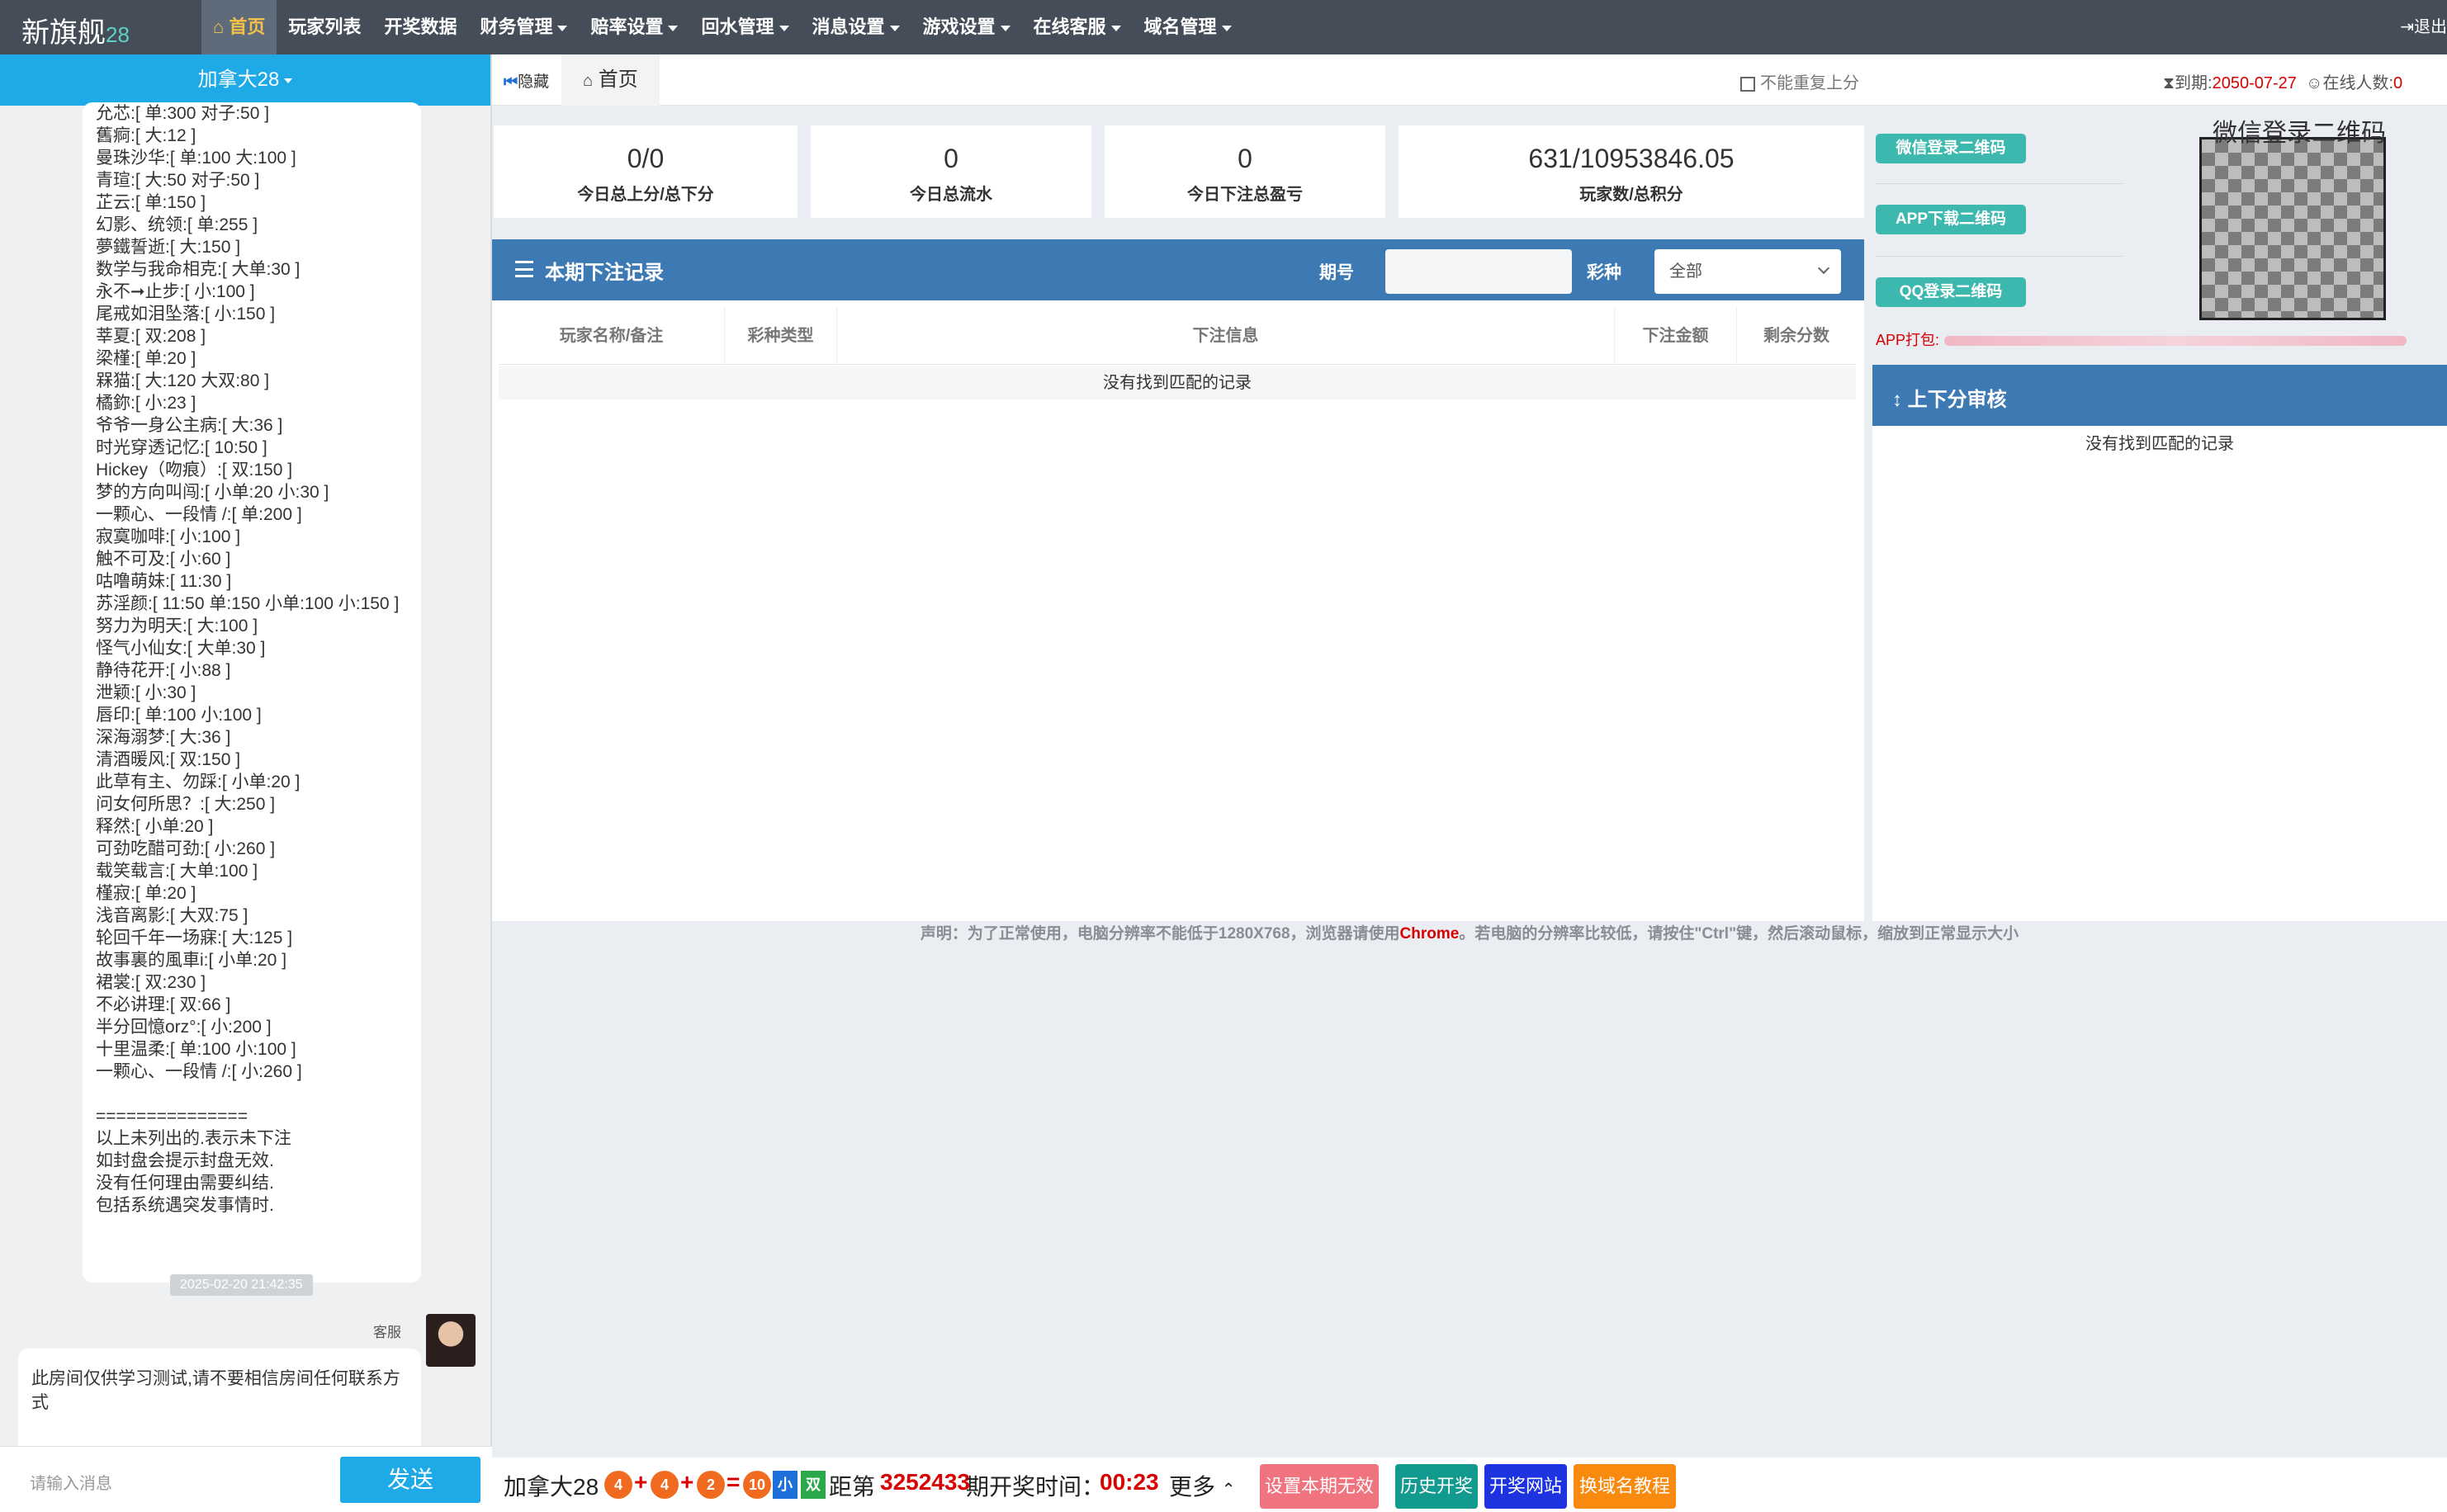 This screenshot has width=2447, height=1512. Describe the element at coordinates (2175, 341) in the screenshot. I see `blurred-link` at that location.